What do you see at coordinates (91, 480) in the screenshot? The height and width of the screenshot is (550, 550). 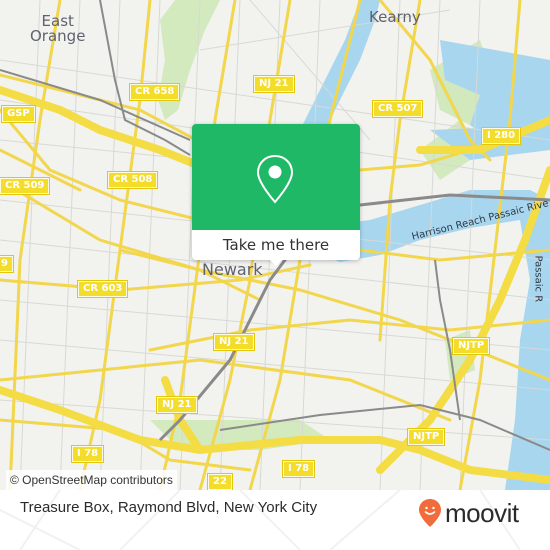 I see `map-attribution: © OpenStreetMap contributors` at bounding box center [91, 480].